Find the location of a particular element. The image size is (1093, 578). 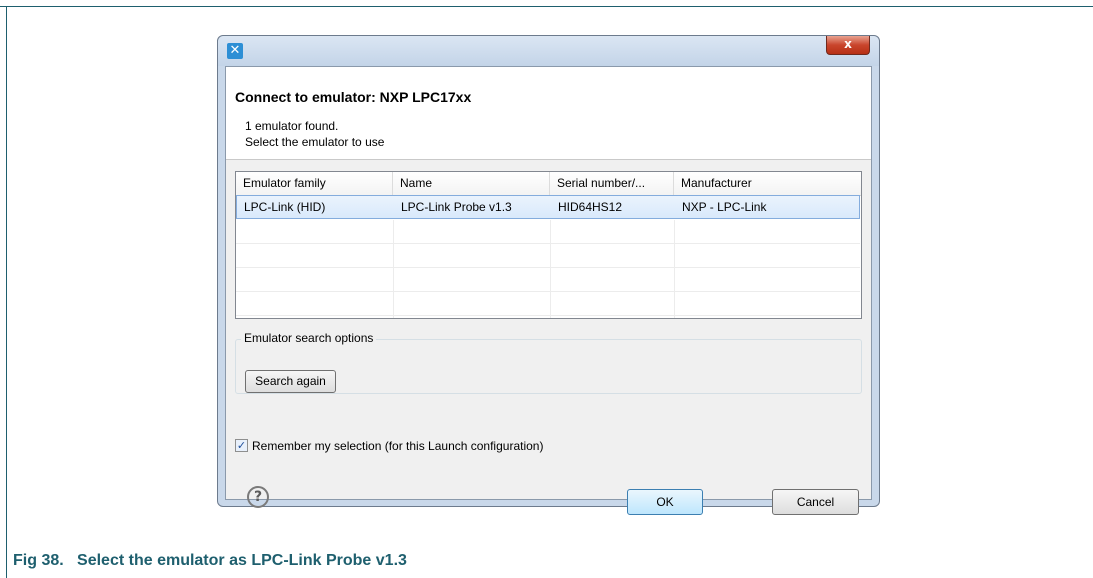

page-frame-left is located at coordinates (6, 292).